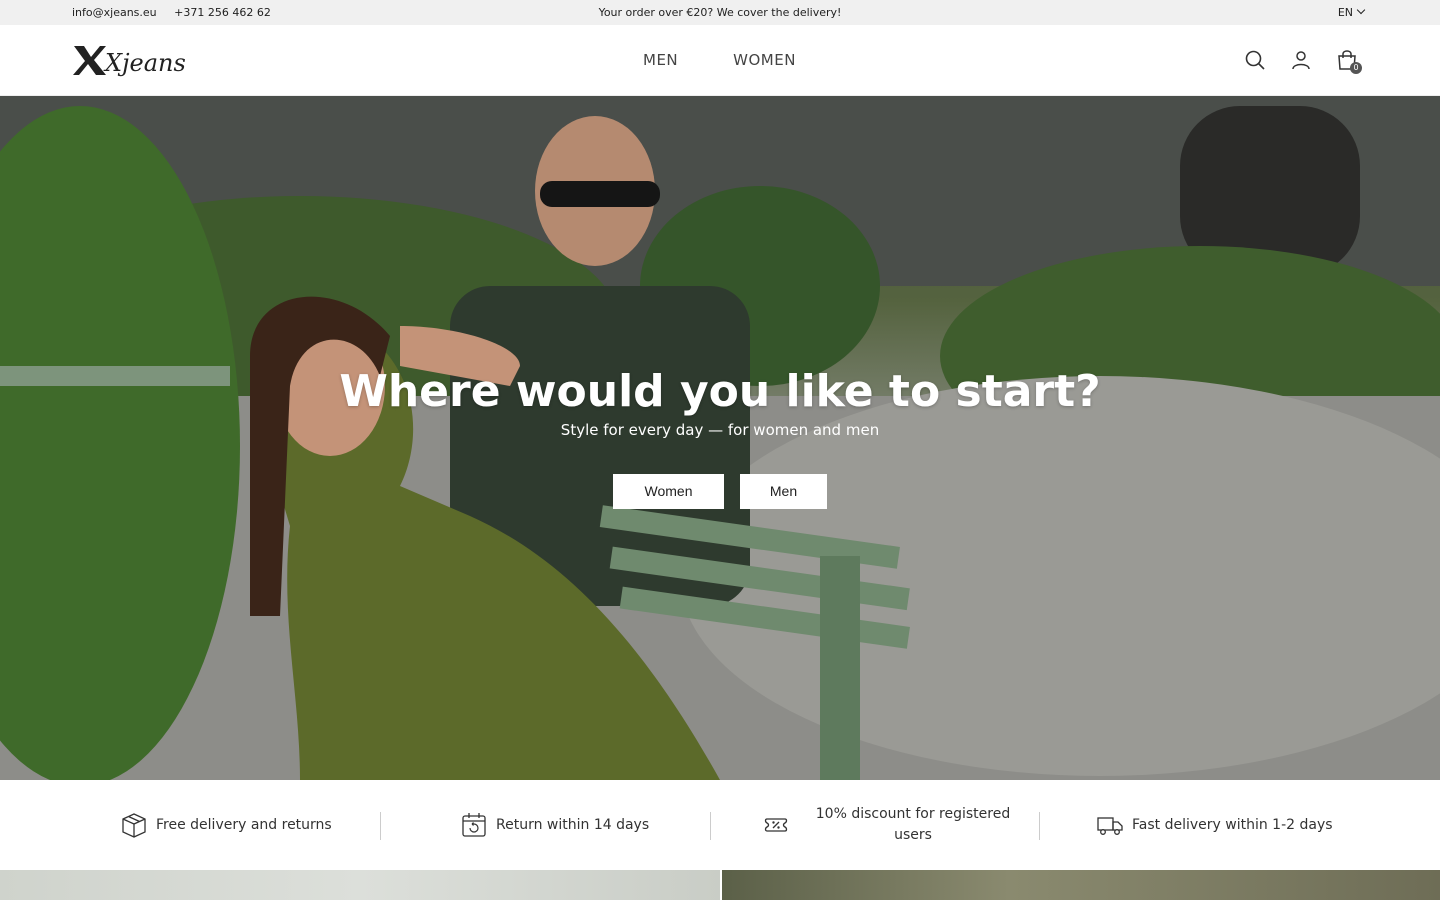  Describe the element at coordinates (1361, 10) in the screenshot. I see `chevron-down-icon` at that location.